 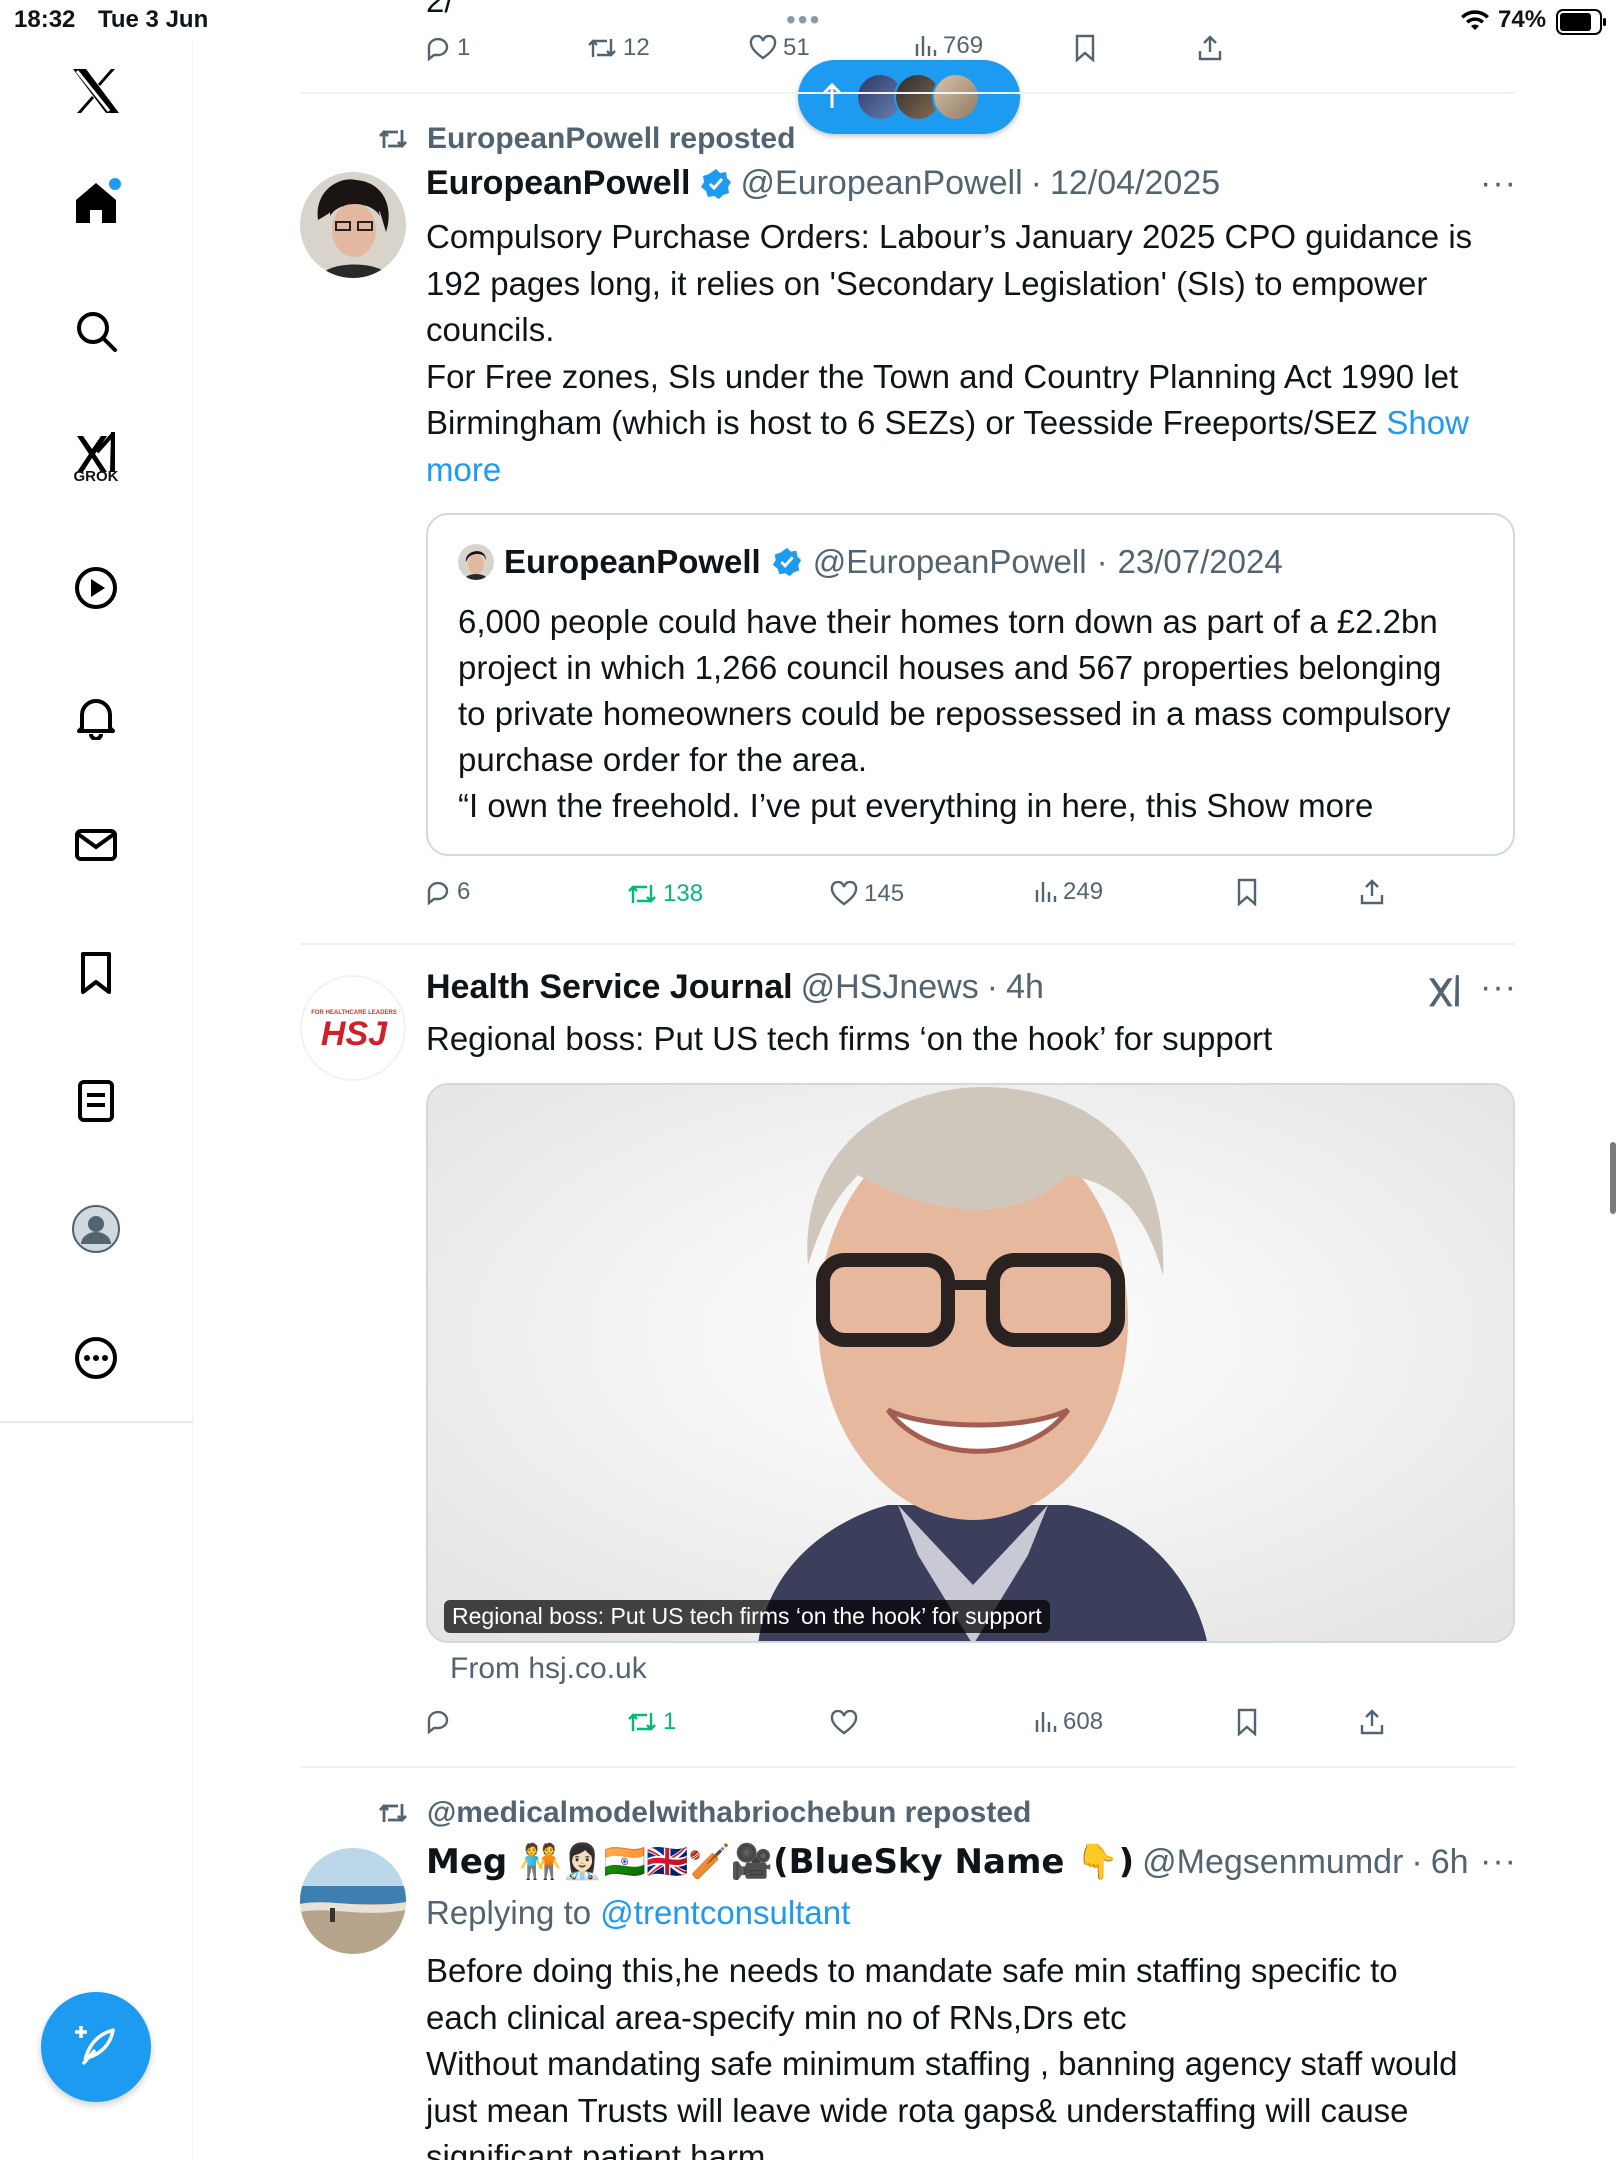 What do you see at coordinates (354, 1034) in the screenshot?
I see `hsj-logo-text: HSJ` at bounding box center [354, 1034].